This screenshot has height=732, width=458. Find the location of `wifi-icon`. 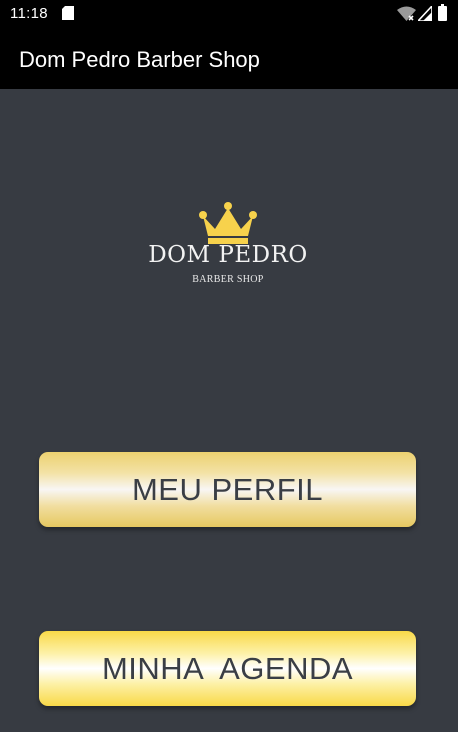

wifi-icon is located at coordinates (406, 13).